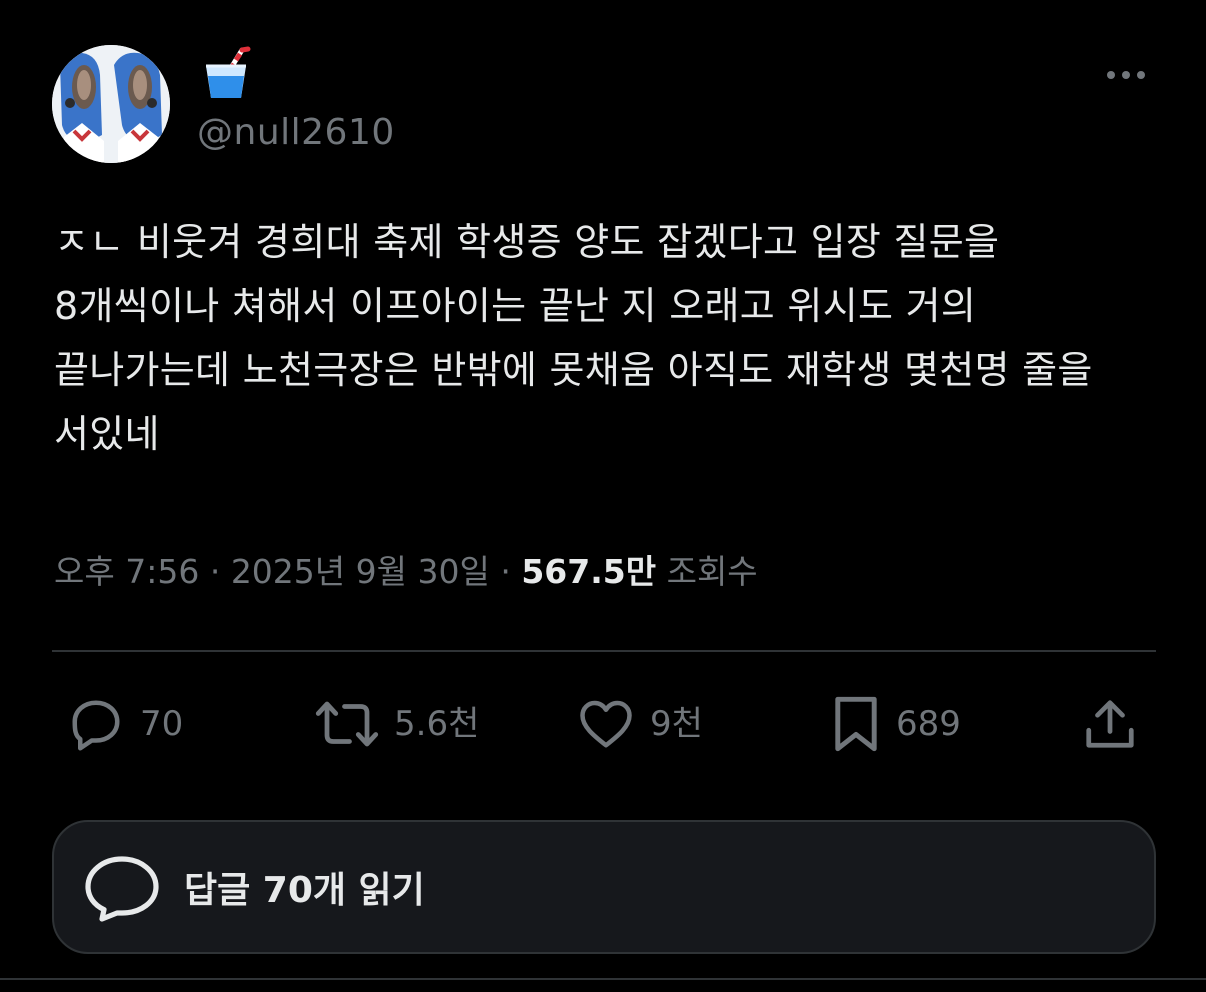  I want to click on share-button, so click(1110, 724).